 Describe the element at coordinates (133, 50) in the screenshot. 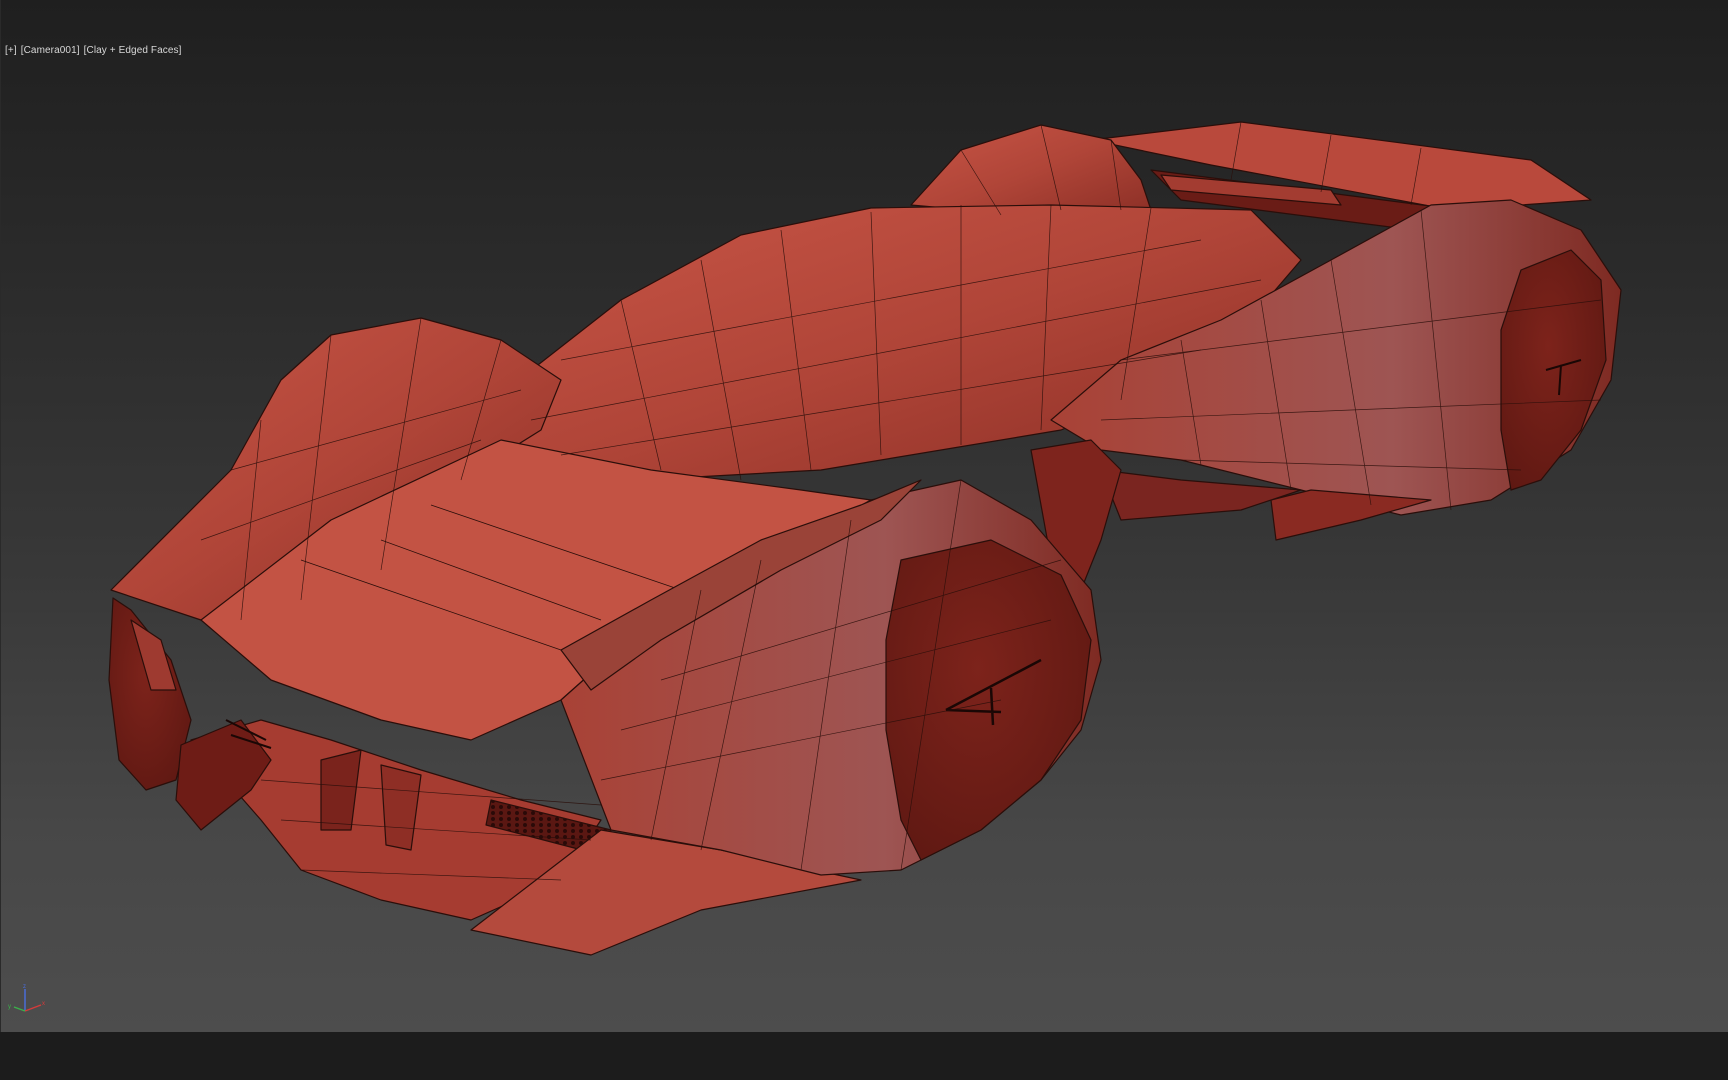

I see `viewport-shading-menu: [Clay + Edged Faces]` at that location.